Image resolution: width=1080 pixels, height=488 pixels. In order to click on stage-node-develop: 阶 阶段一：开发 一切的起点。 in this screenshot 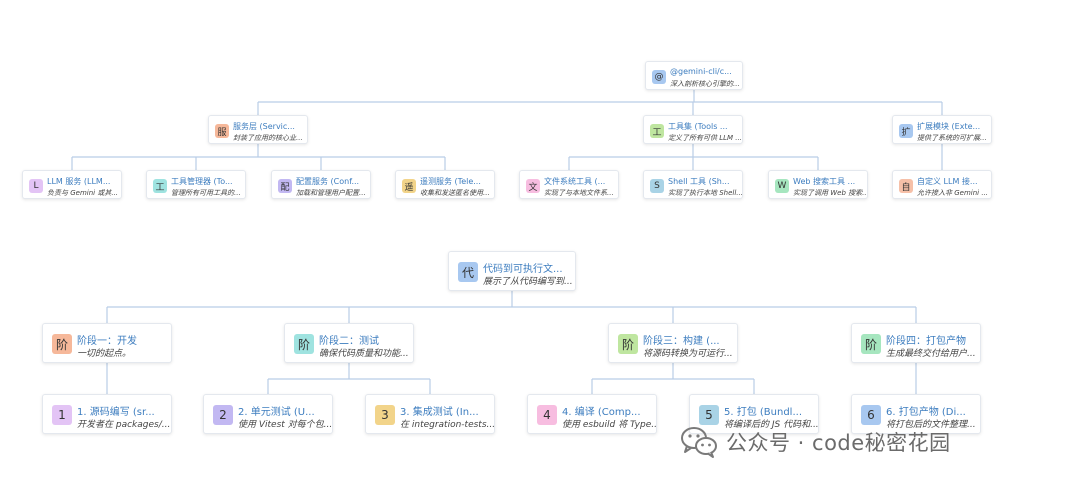, I will do `click(107, 343)`.